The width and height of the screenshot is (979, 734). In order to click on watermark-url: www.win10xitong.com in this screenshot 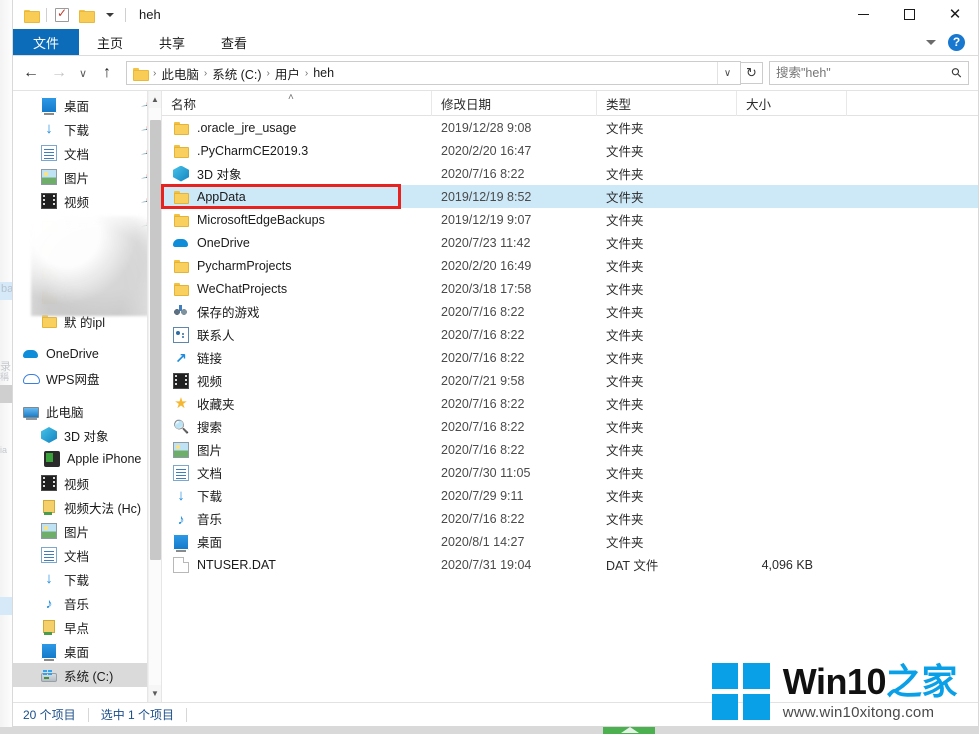, I will do `click(858, 712)`.